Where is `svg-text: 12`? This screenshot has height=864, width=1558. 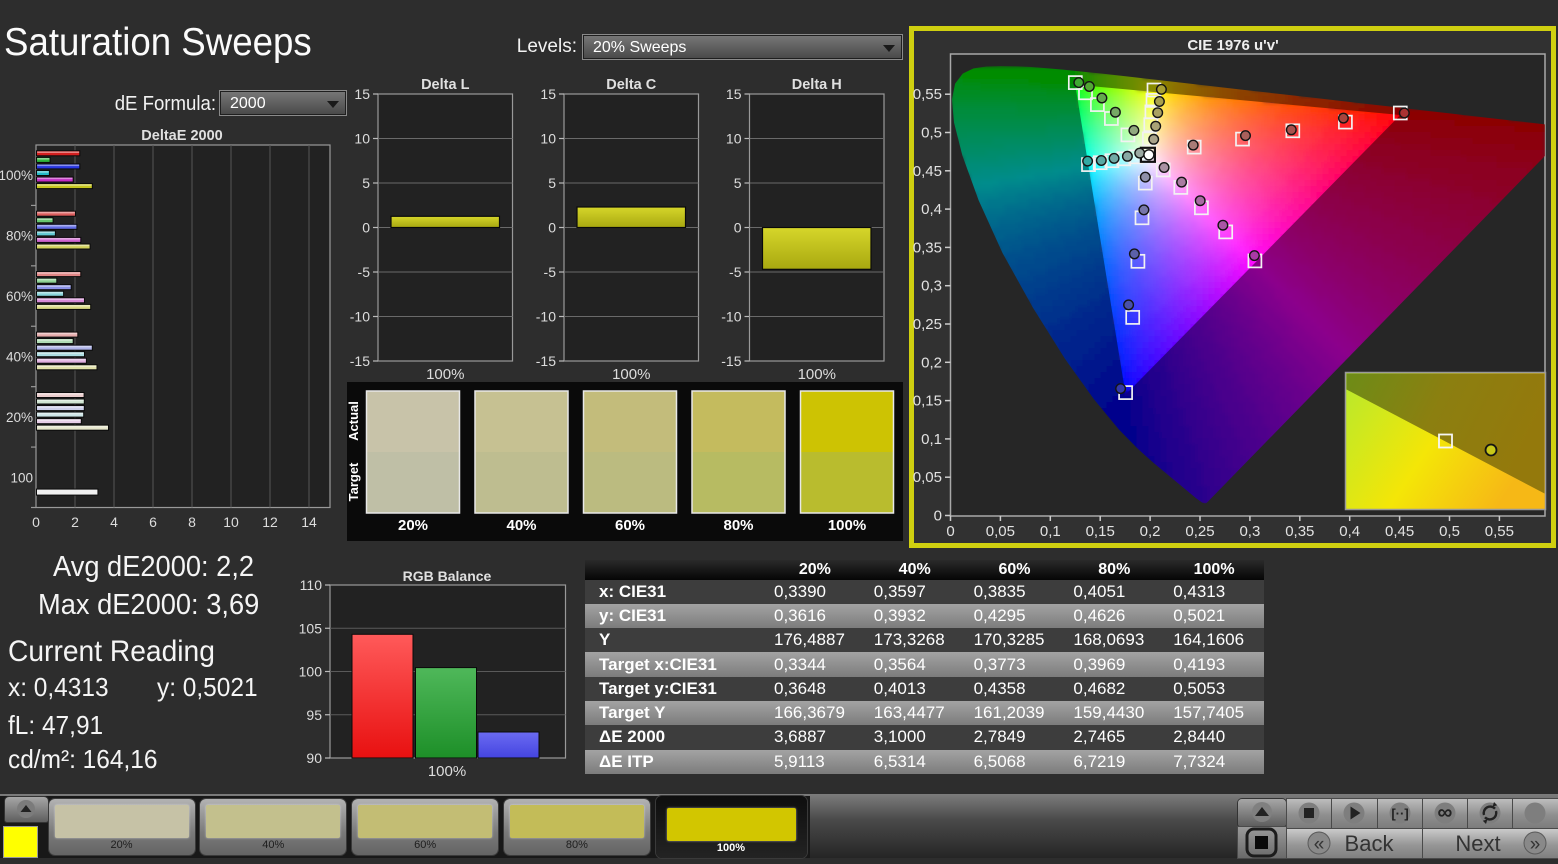 svg-text: 12 is located at coordinates (270, 522).